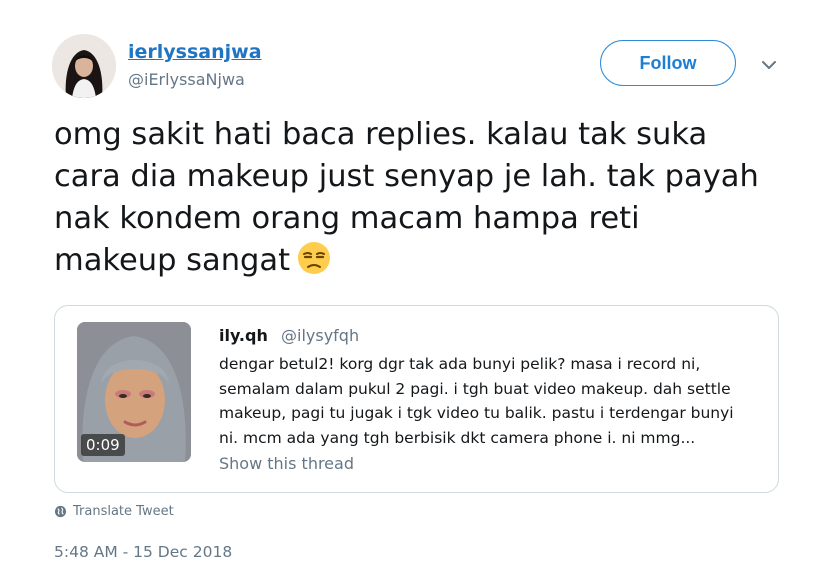 The image size is (830, 572). What do you see at coordinates (769, 65) in the screenshot?
I see `chevron-down-icon` at bounding box center [769, 65].